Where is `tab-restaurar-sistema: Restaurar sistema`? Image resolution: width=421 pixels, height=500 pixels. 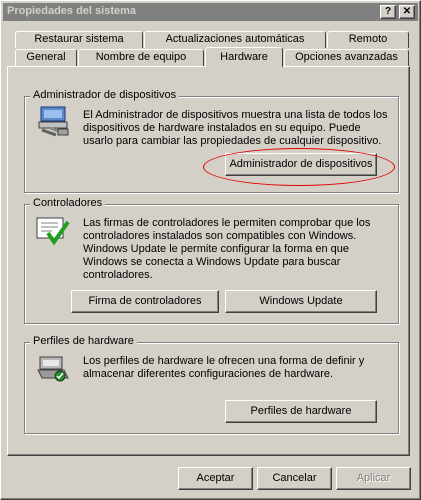 tab-restaurar-sistema: Restaurar sistema is located at coordinates (79, 39).